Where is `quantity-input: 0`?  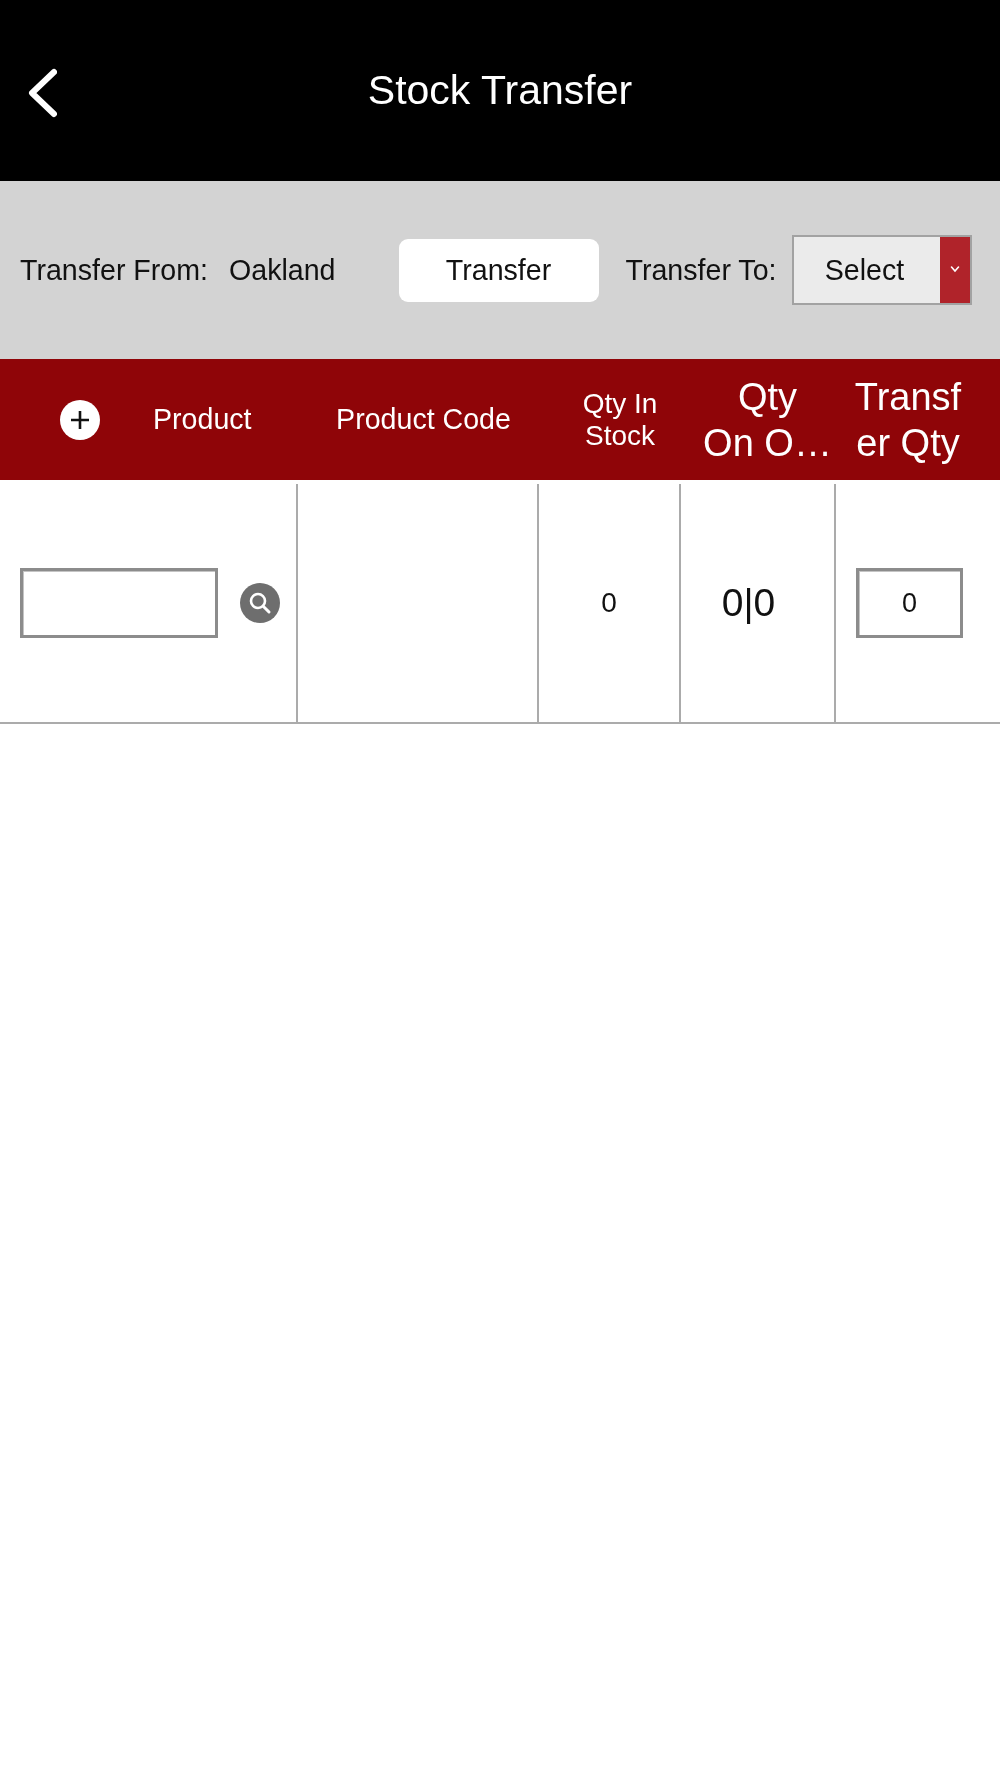 quantity-input: 0 is located at coordinates (909, 603).